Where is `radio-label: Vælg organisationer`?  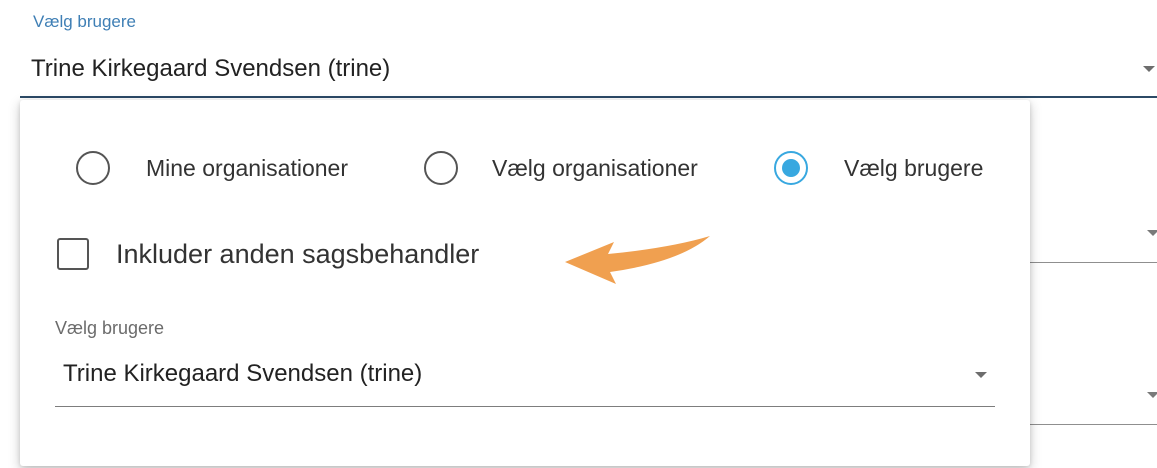 radio-label: Vælg organisationer is located at coordinates (595, 167).